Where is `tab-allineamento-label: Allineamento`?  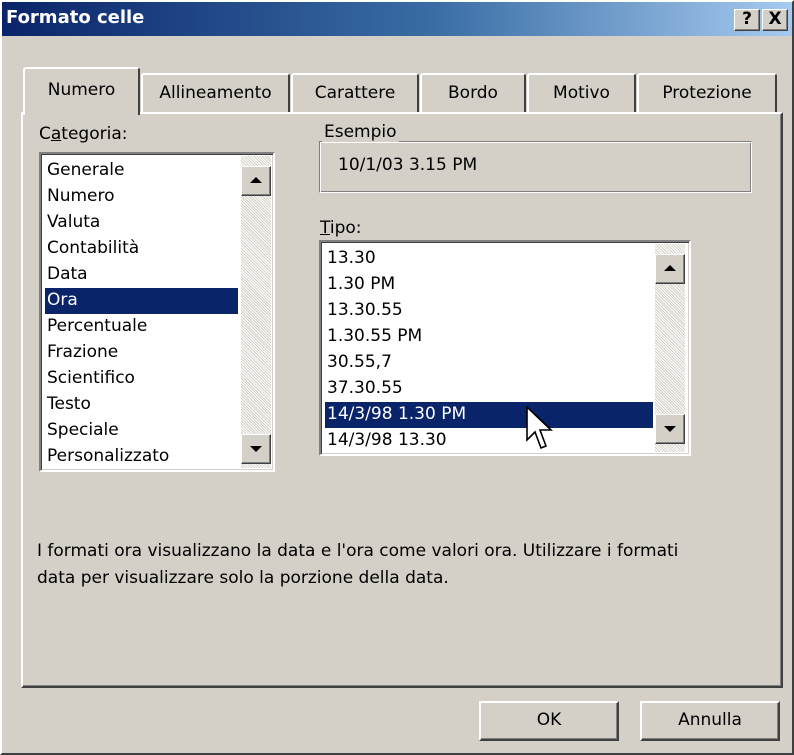 tab-allineamento-label: Allineamento is located at coordinates (215, 93).